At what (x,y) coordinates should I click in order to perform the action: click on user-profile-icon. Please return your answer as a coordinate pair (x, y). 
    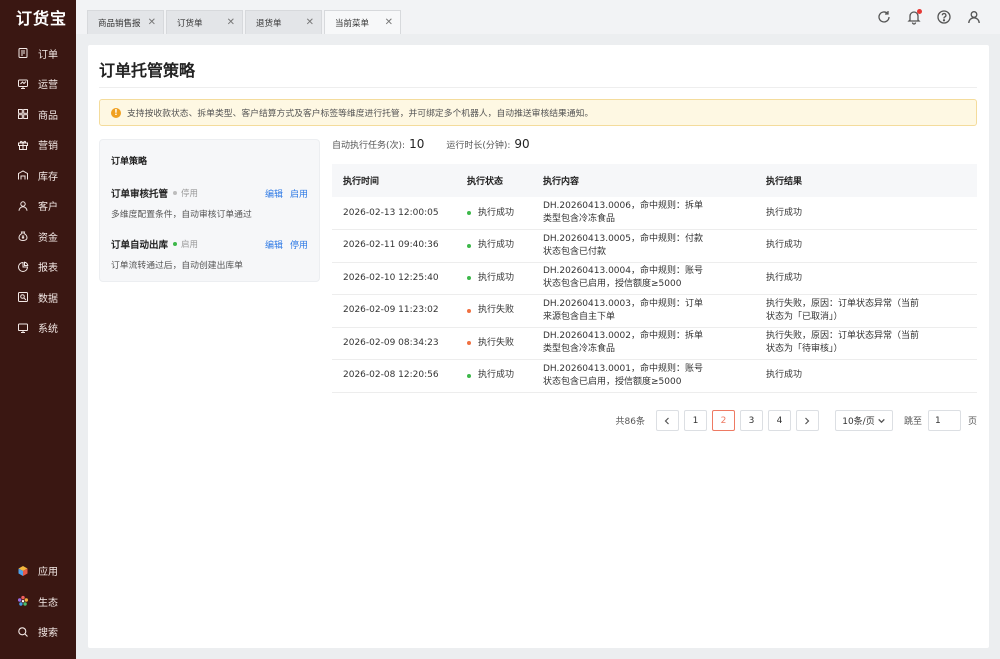
    Looking at the image, I should click on (974, 17).